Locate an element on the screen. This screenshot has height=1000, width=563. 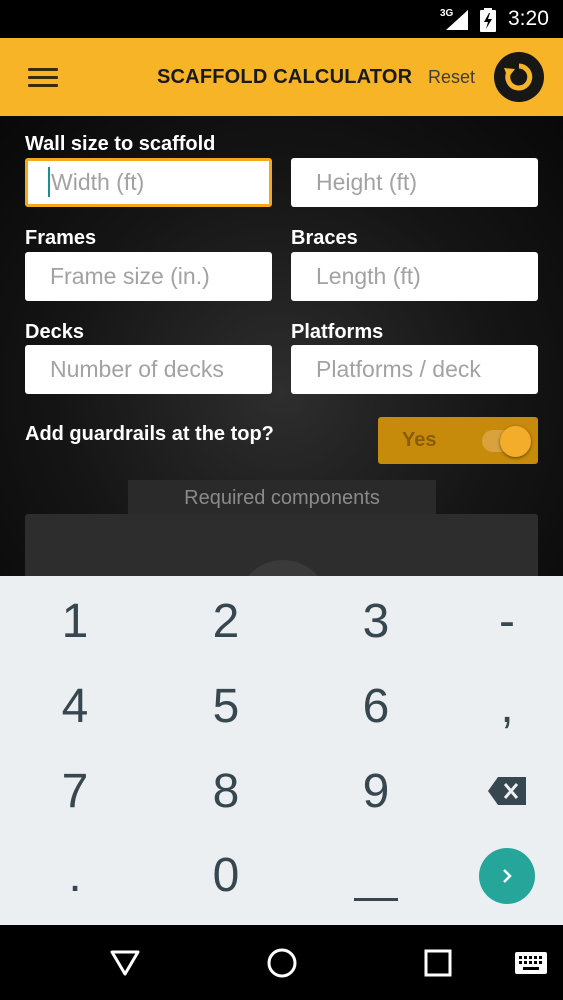
refresh-icon is located at coordinates (518, 77).